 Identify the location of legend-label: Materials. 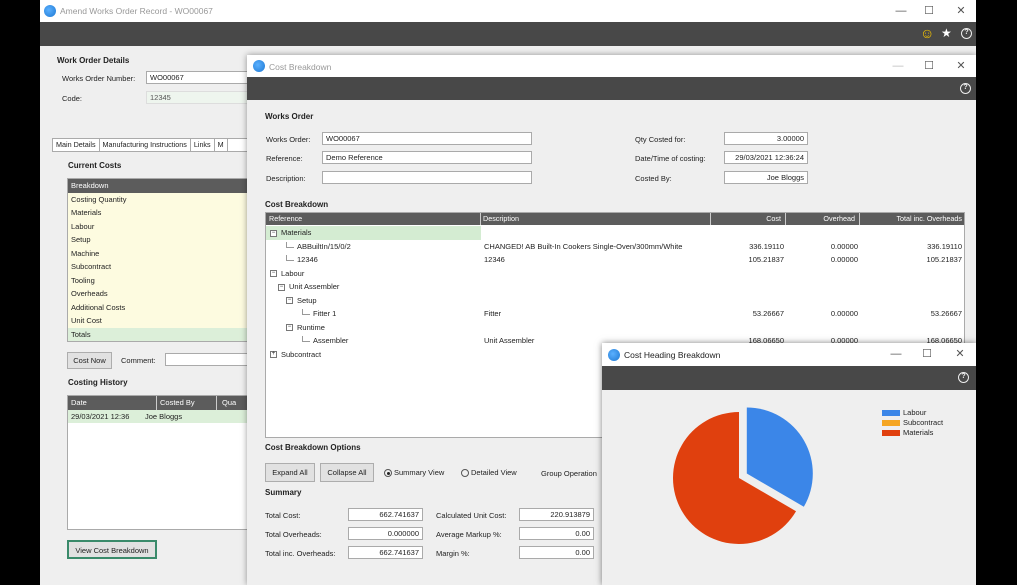
(918, 432).